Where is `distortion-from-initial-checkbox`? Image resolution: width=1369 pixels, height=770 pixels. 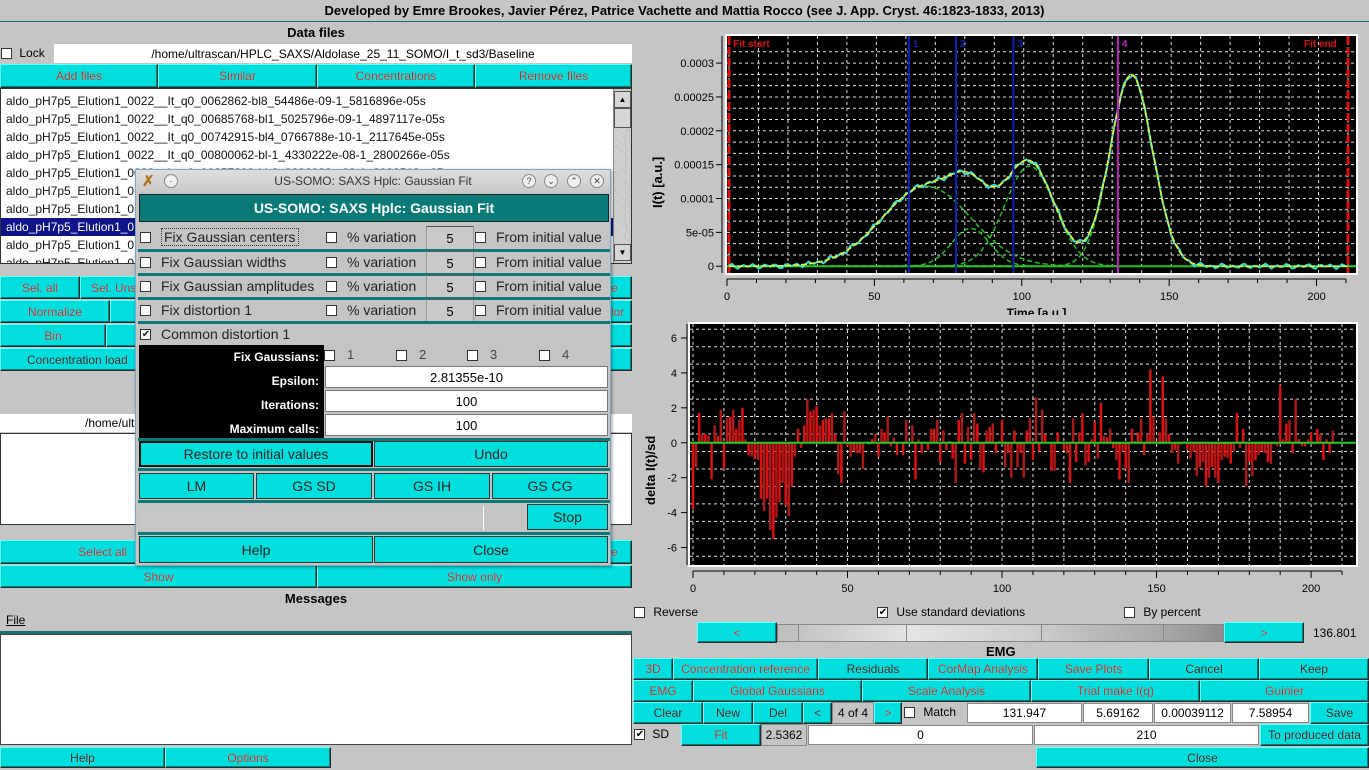 distortion-from-initial-checkbox is located at coordinates (480, 310).